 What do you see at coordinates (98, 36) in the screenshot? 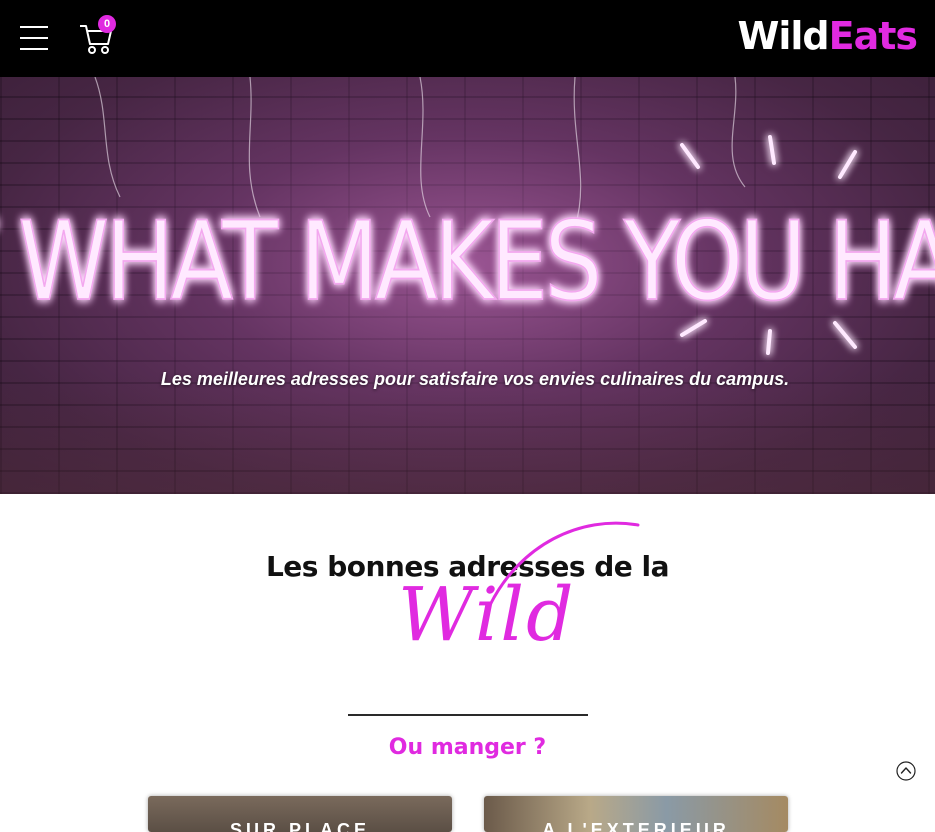
I see `cart-button: 0` at bounding box center [98, 36].